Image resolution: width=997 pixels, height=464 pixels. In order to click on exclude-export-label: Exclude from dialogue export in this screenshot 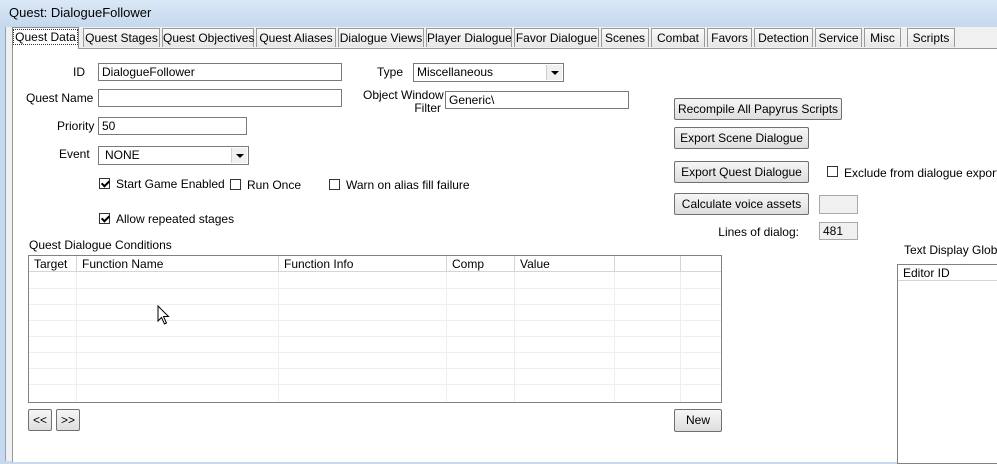, I will do `click(920, 173)`.